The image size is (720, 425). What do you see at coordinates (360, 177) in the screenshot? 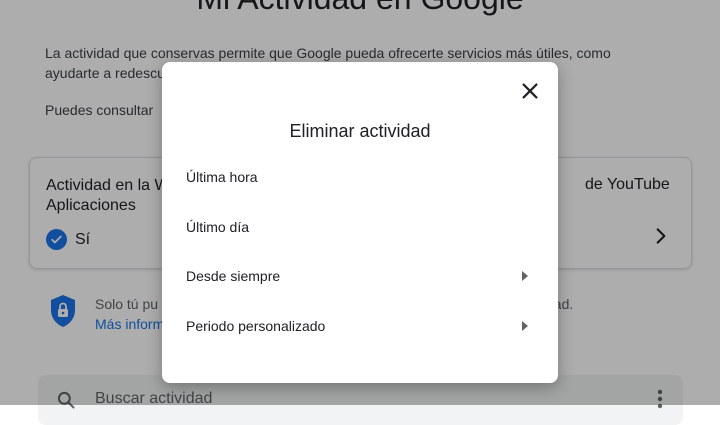
I see `option-last-hour: Última hora` at bounding box center [360, 177].